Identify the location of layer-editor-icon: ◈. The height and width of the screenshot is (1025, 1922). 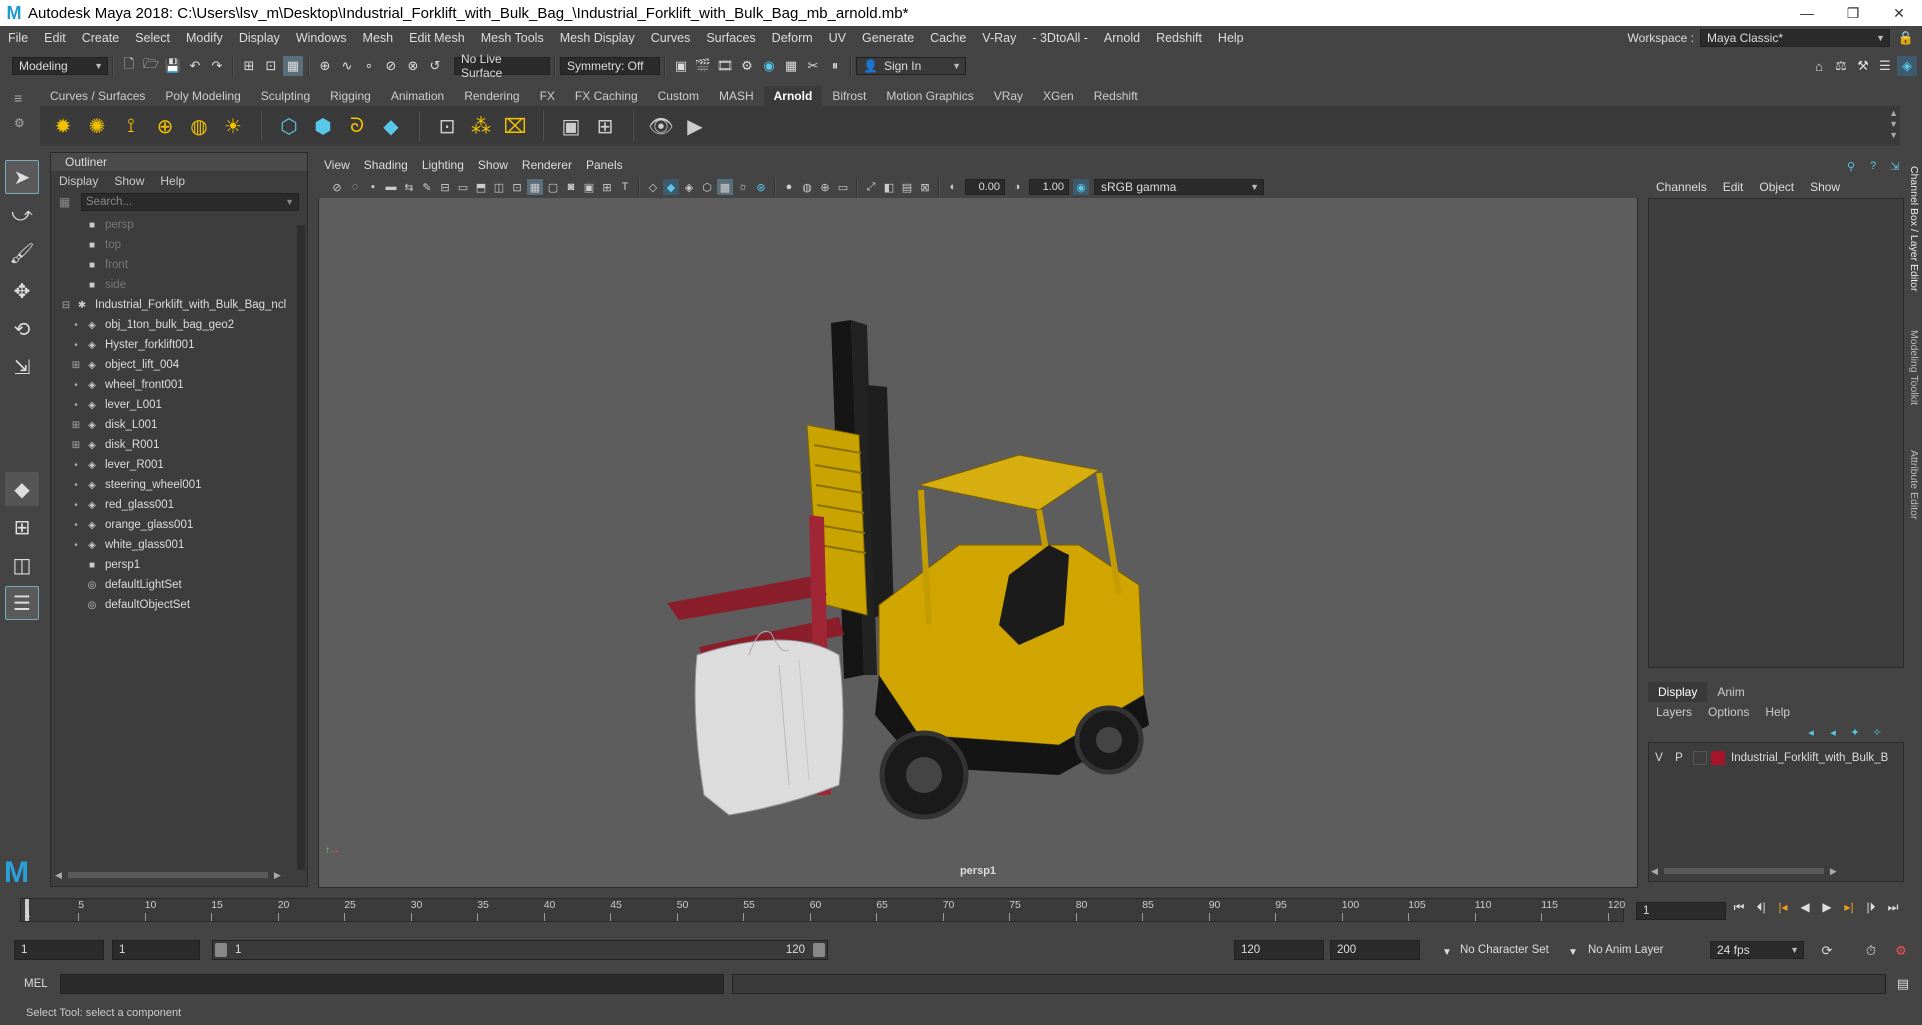
(1907, 66).